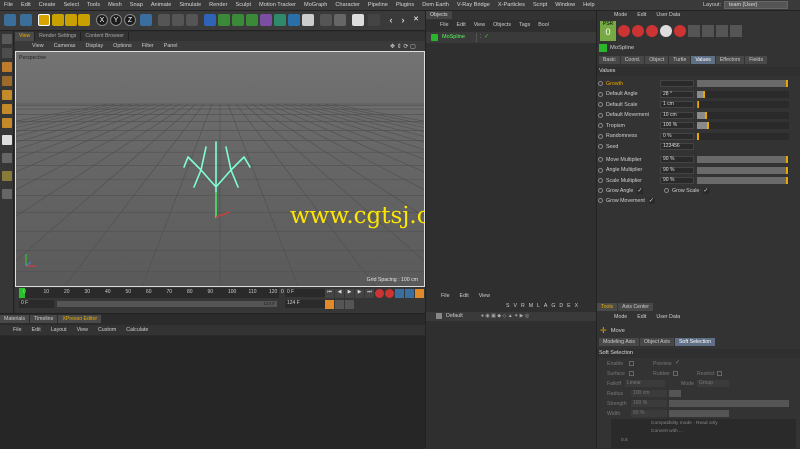  I want to click on tools-menu-user-data: User Data, so click(668, 317).